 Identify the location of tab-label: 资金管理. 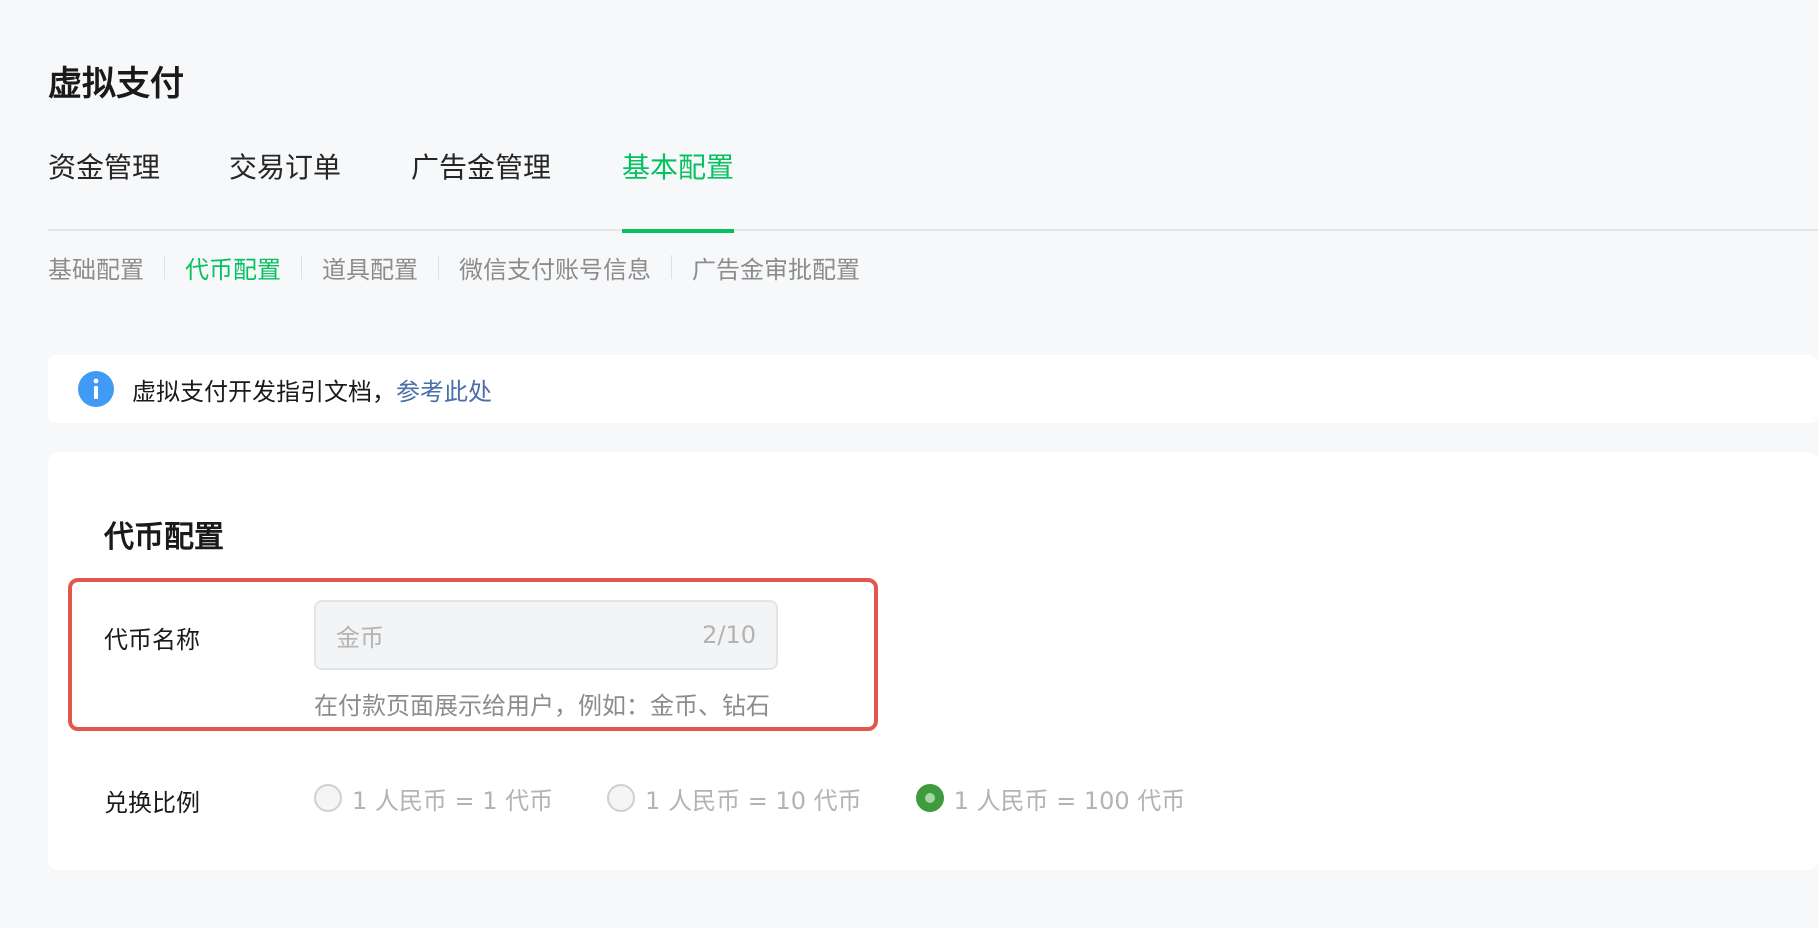
(104, 167).